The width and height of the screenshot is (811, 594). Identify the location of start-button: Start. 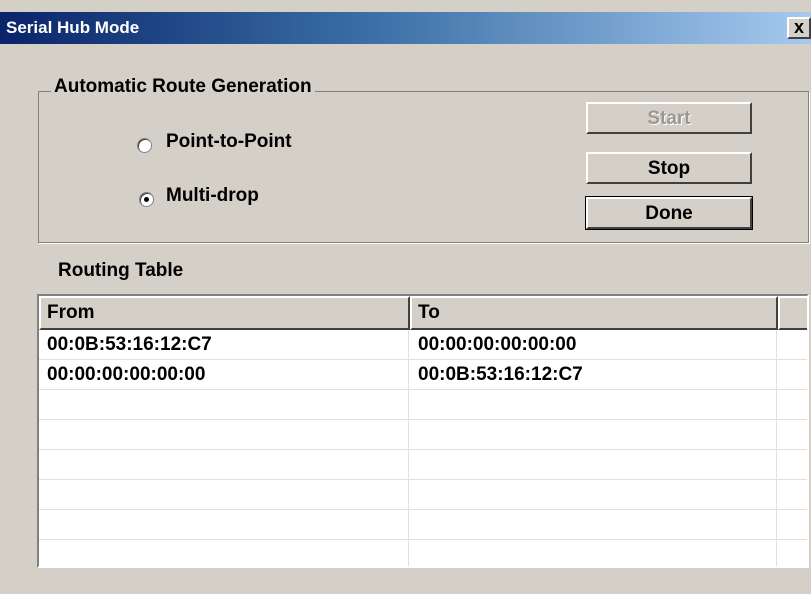
(669, 118).